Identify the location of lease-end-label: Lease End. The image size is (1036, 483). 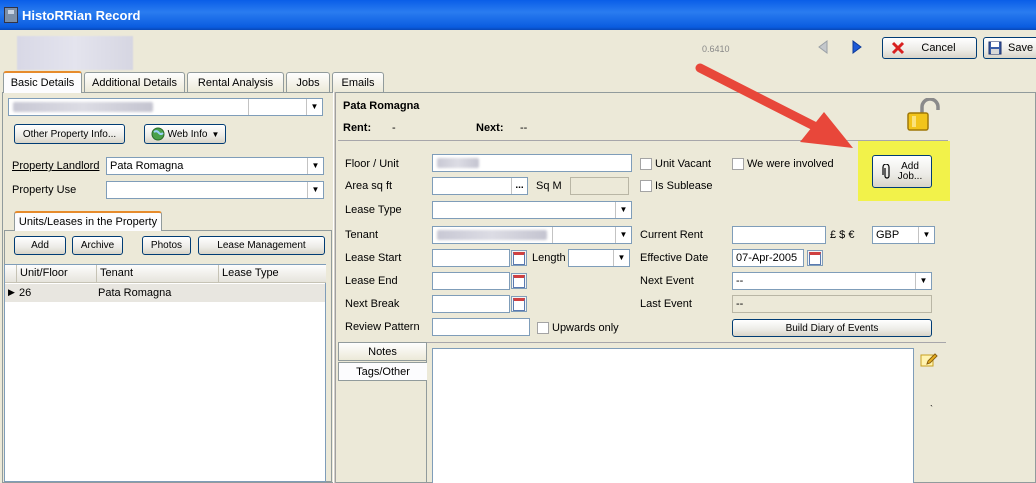
(371, 281).